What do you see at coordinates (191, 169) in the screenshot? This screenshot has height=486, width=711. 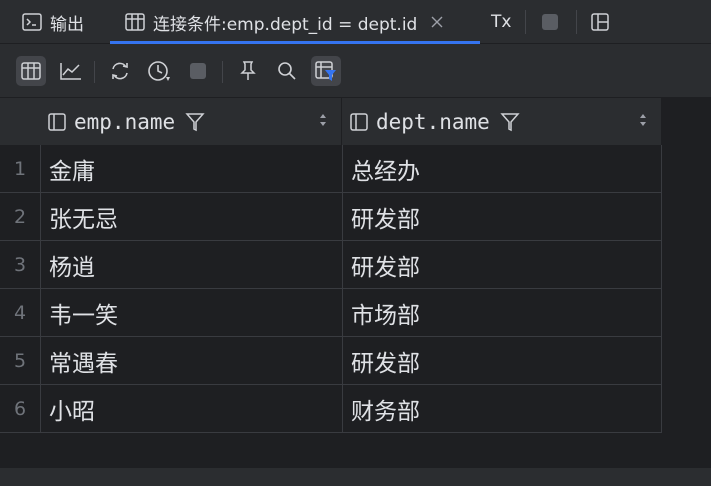 I see `cell-emp-name: 金庸` at bounding box center [191, 169].